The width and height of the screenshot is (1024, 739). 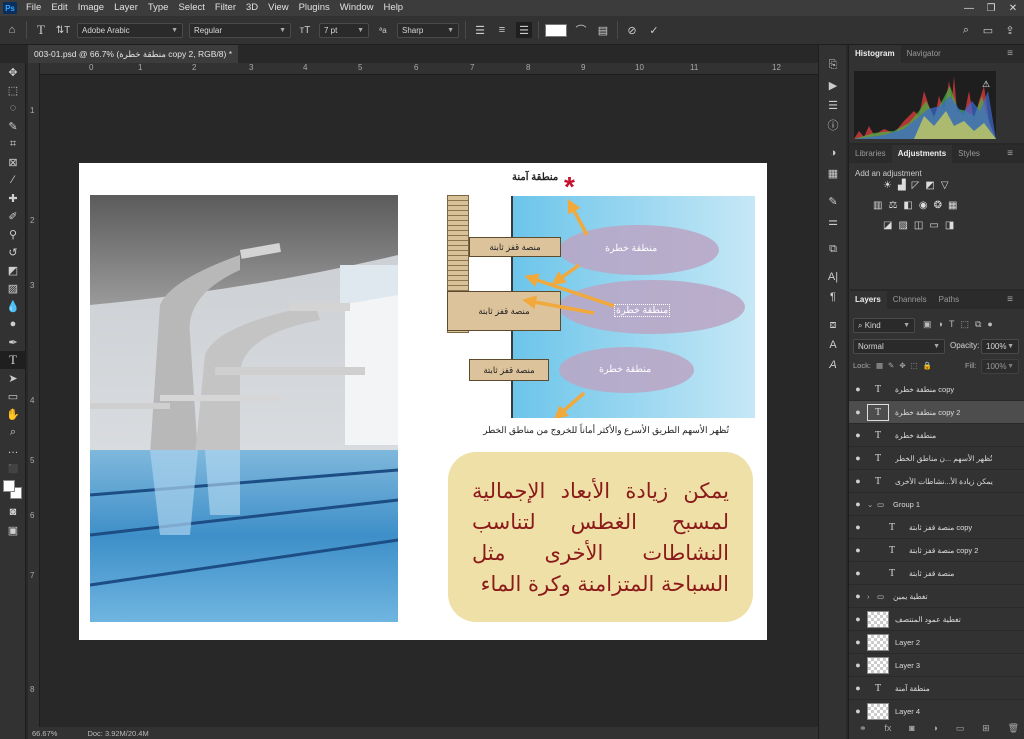 What do you see at coordinates (9, 486) in the screenshot?
I see `foreground-color-swatch` at bounding box center [9, 486].